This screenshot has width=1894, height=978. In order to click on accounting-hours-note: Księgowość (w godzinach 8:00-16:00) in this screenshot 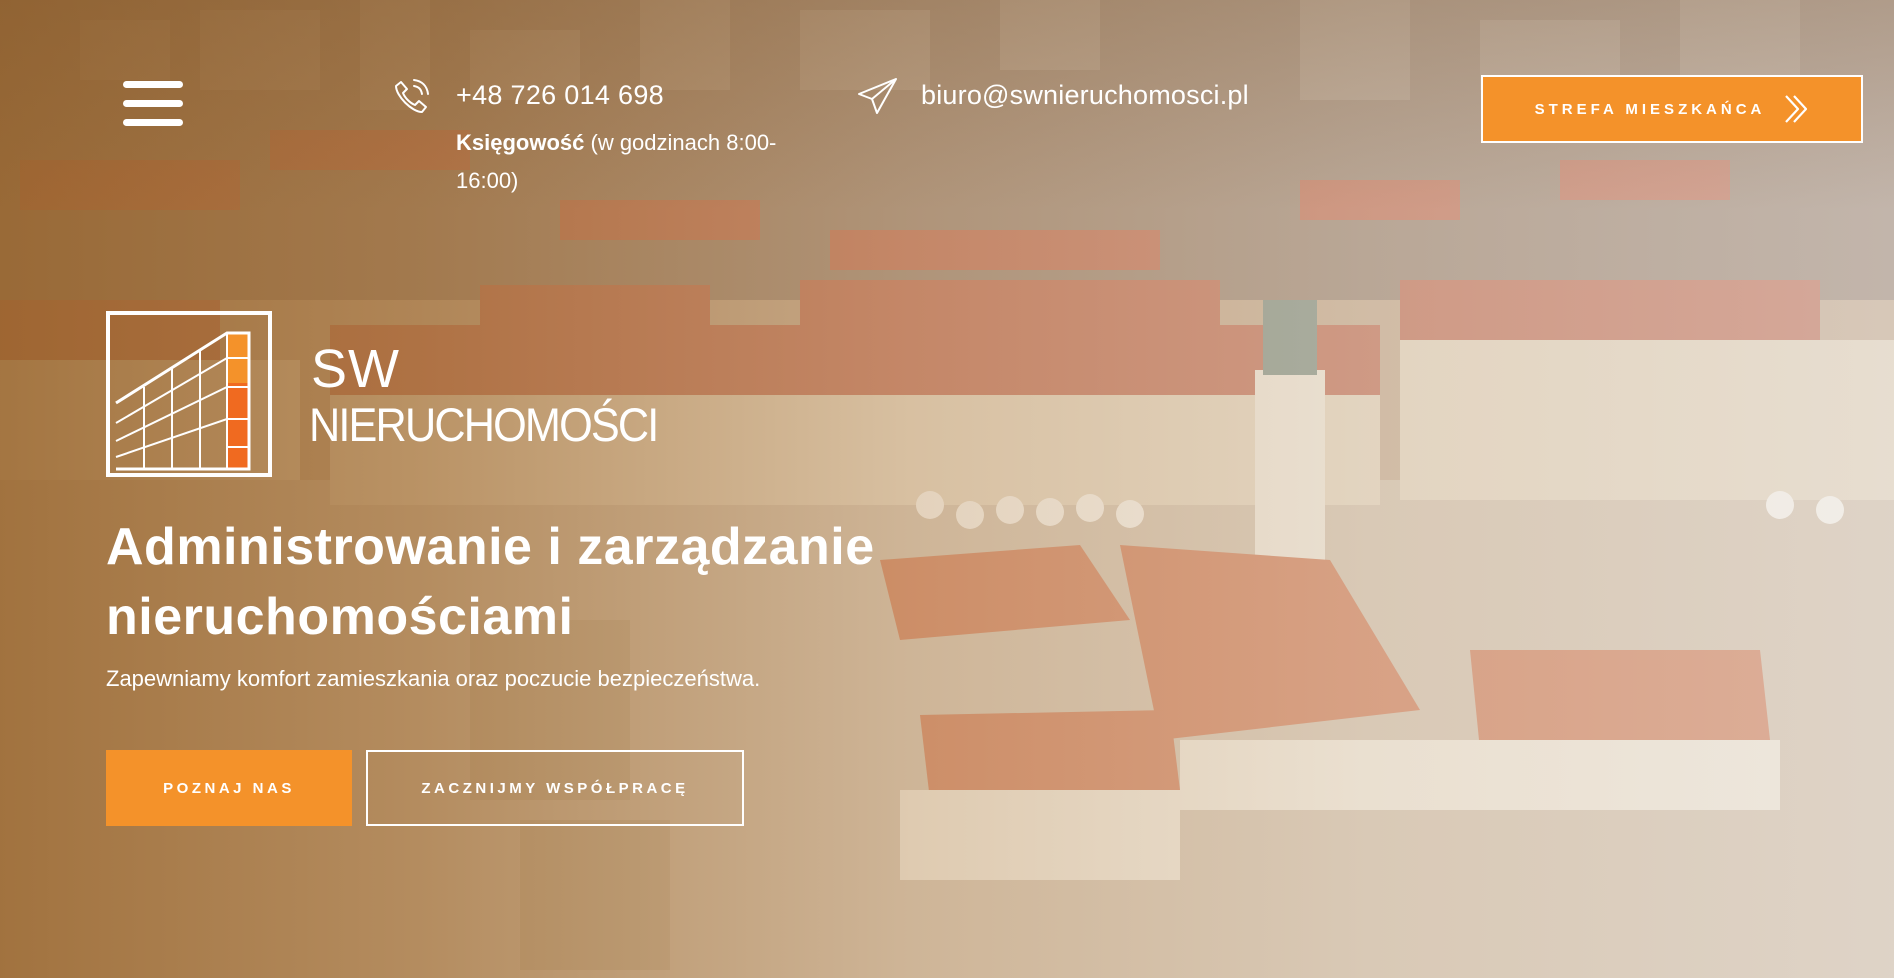, I will do `click(621, 162)`.